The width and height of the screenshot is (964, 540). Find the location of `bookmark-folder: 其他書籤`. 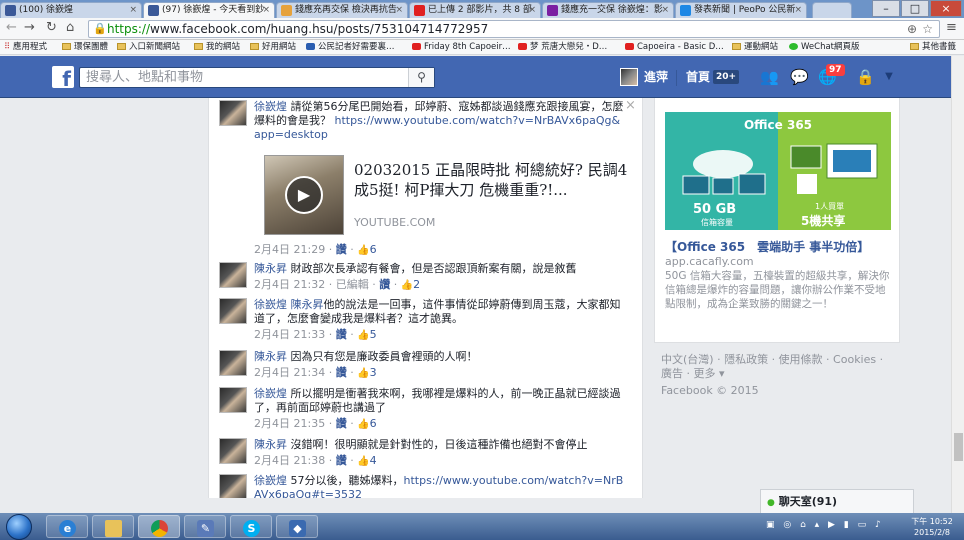

bookmark-folder: 其他書籤 is located at coordinates (933, 47).